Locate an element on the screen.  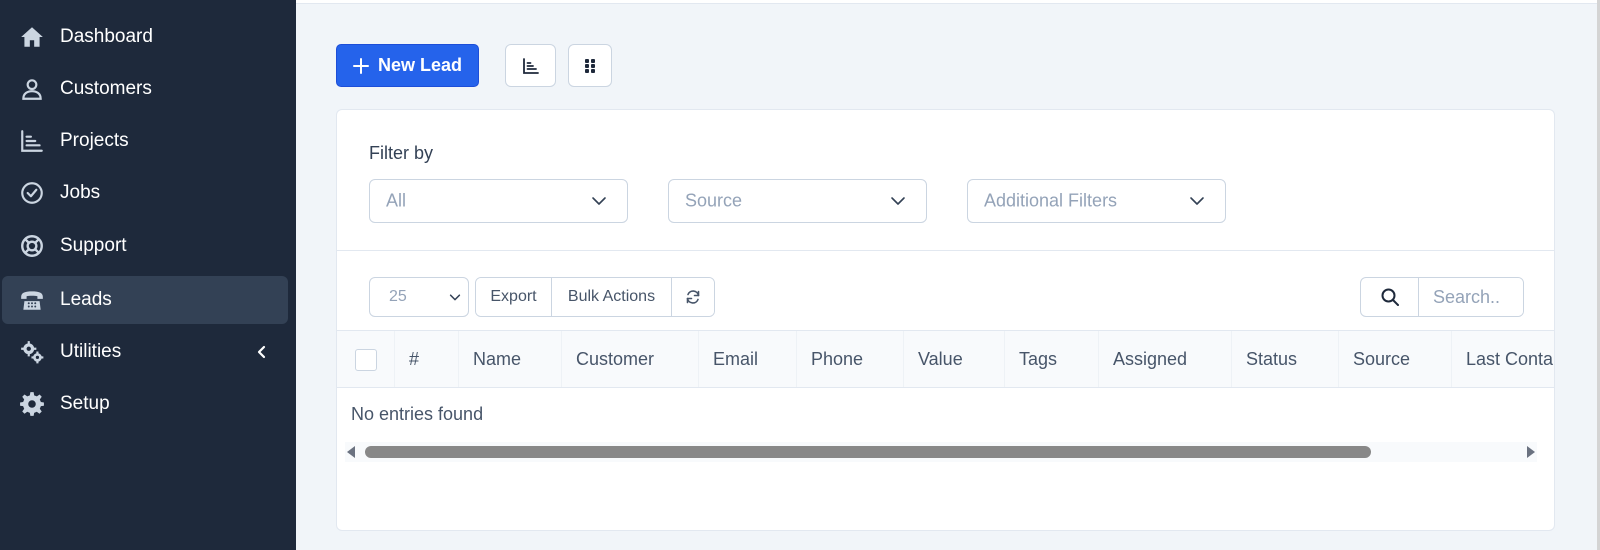
filter-label: Filter by is located at coordinates (401, 153).